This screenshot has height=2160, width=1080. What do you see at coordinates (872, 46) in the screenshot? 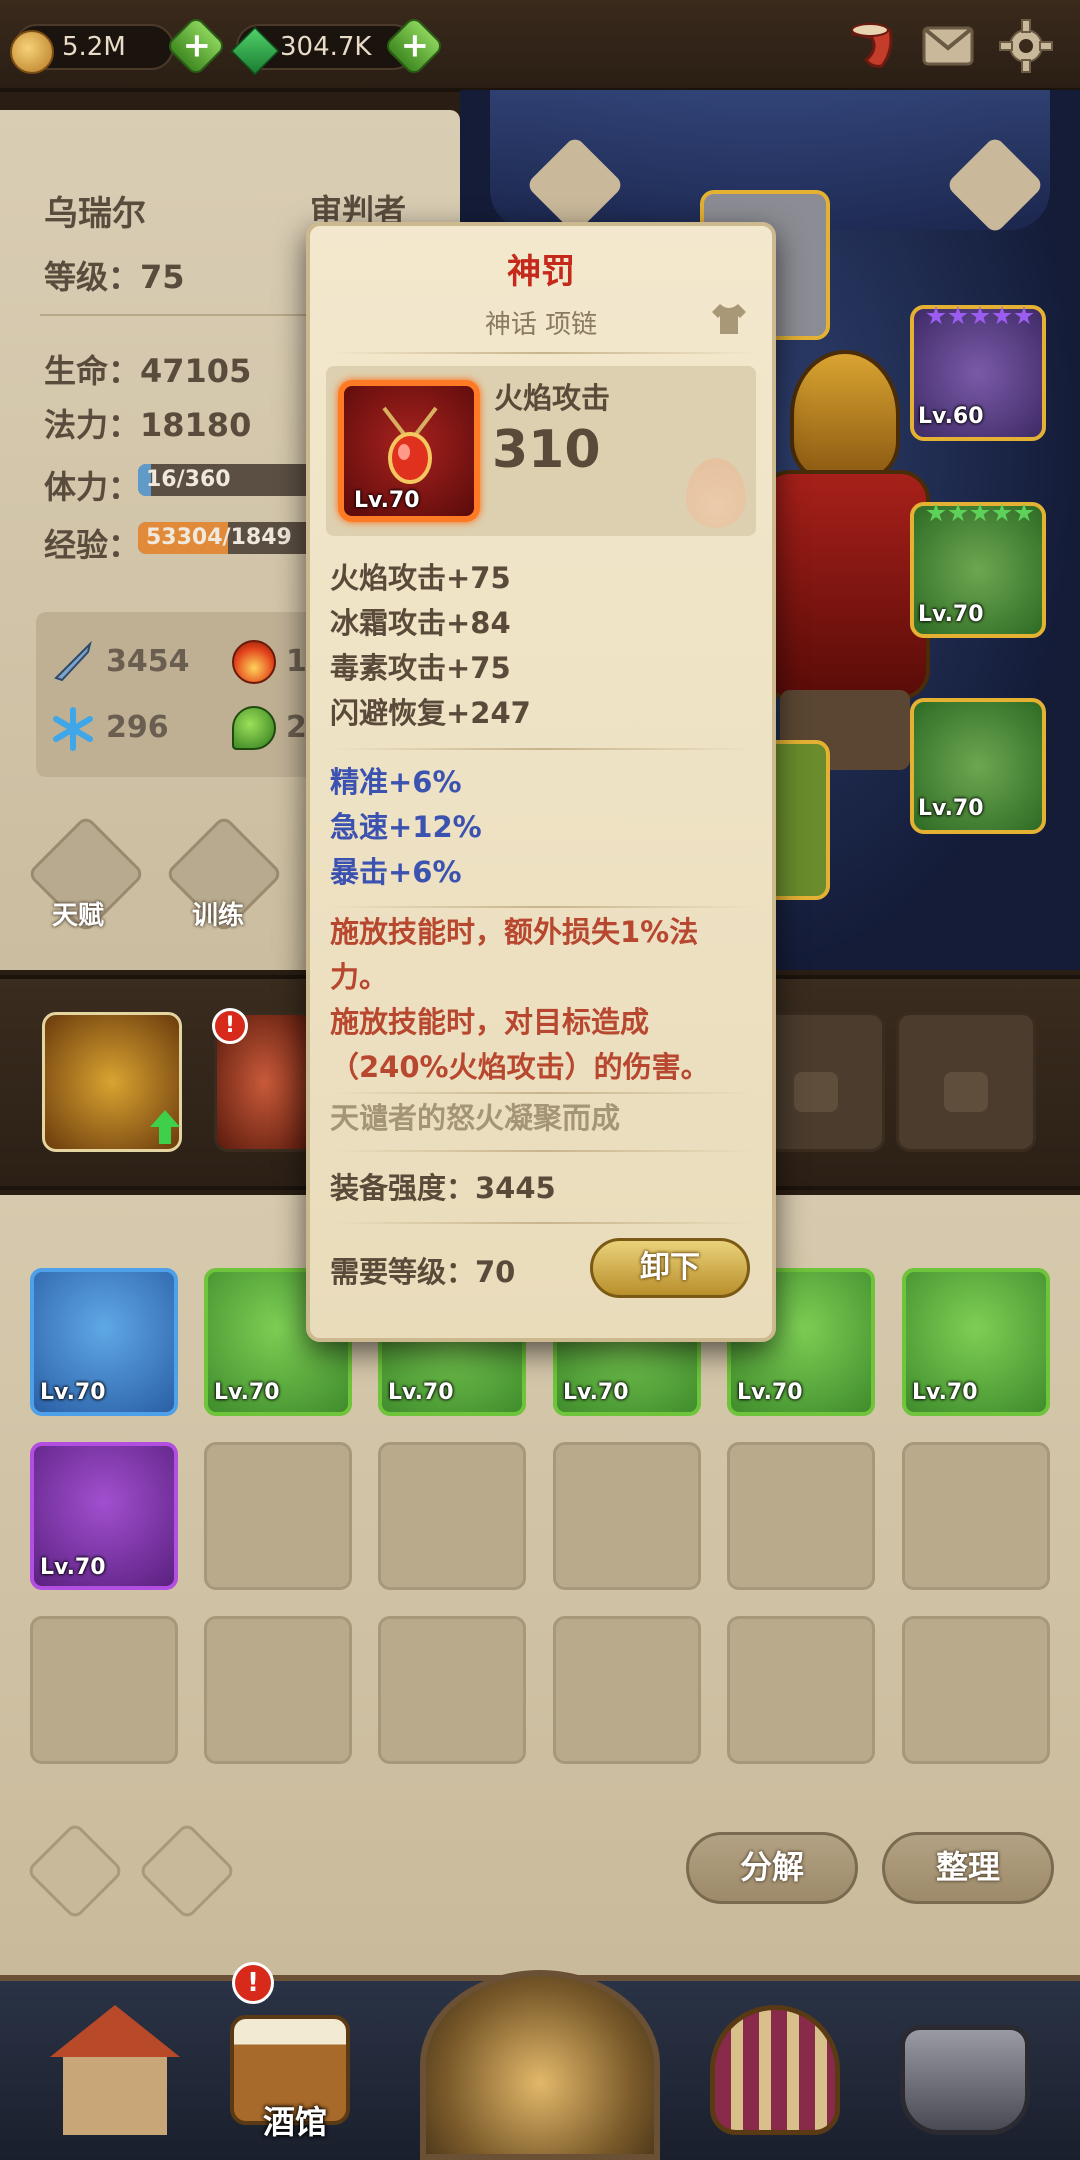
I see `horn-icon` at bounding box center [872, 46].